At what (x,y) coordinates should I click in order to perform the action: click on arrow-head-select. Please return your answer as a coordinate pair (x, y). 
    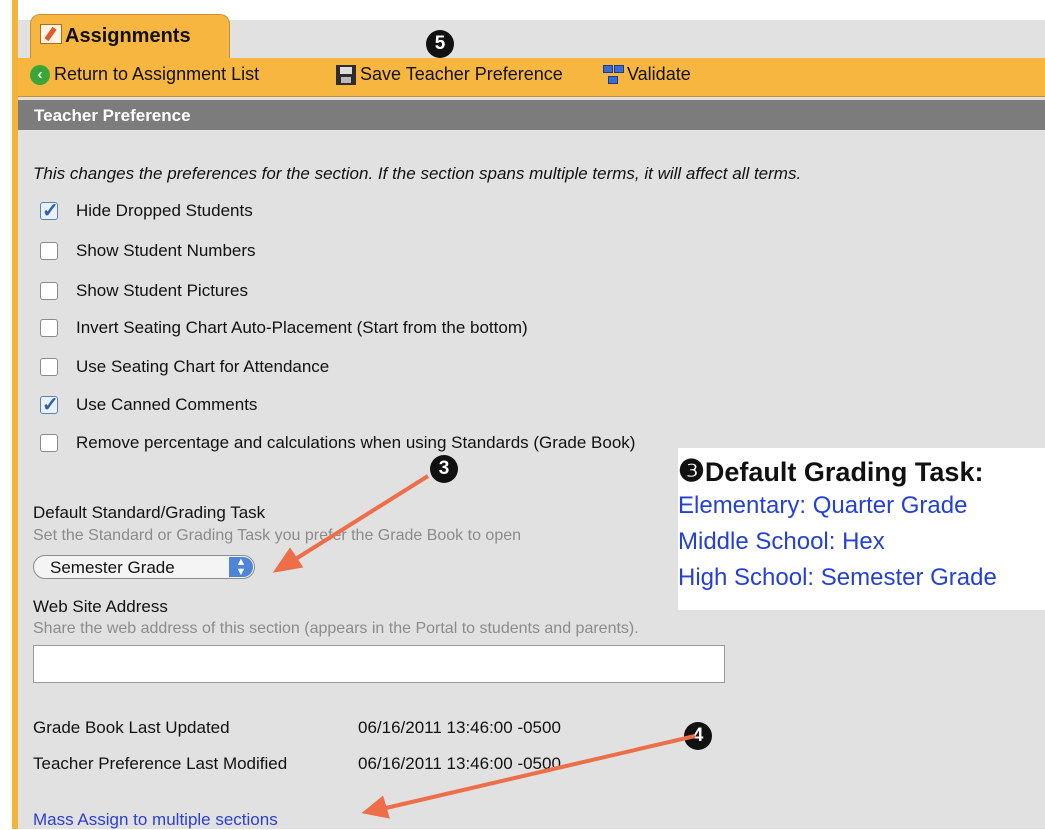
    Looking at the image, I should click on (288, 560).